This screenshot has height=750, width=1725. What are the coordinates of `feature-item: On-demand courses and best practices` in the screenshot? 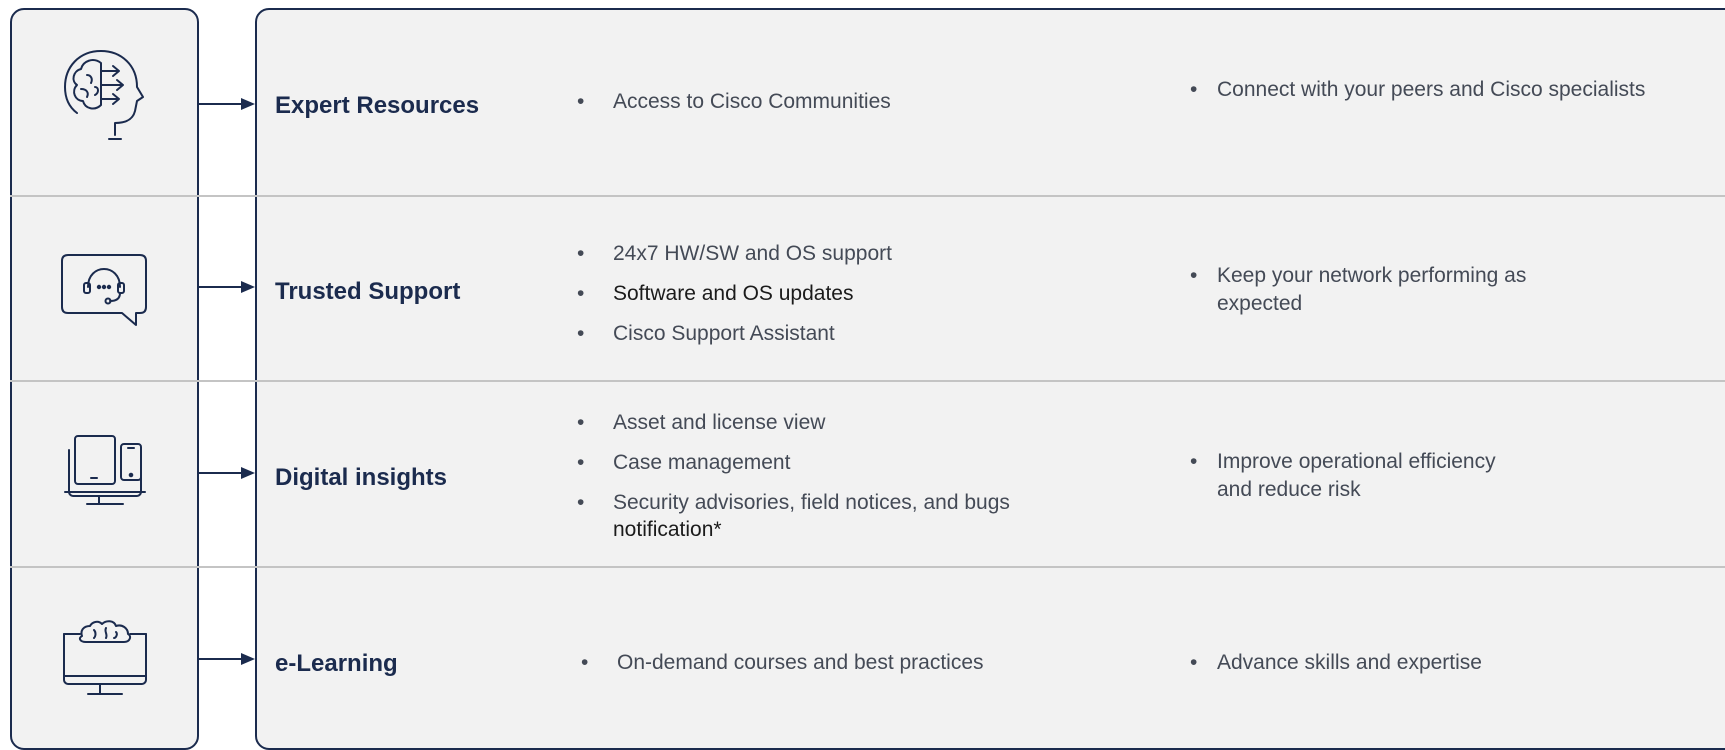 It's located at (841, 663).